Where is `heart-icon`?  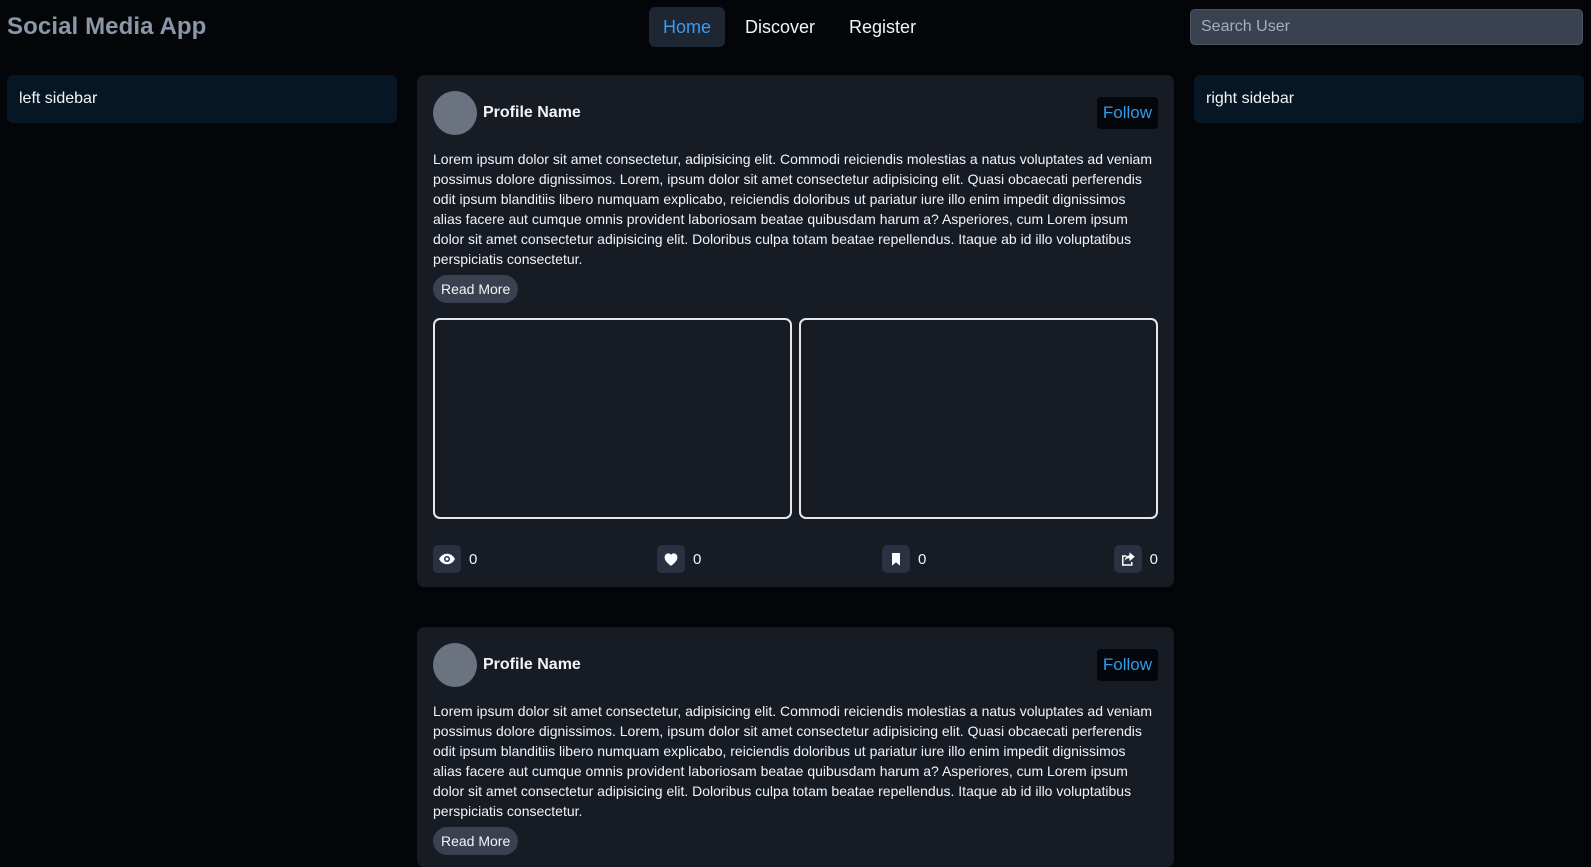 heart-icon is located at coordinates (671, 559).